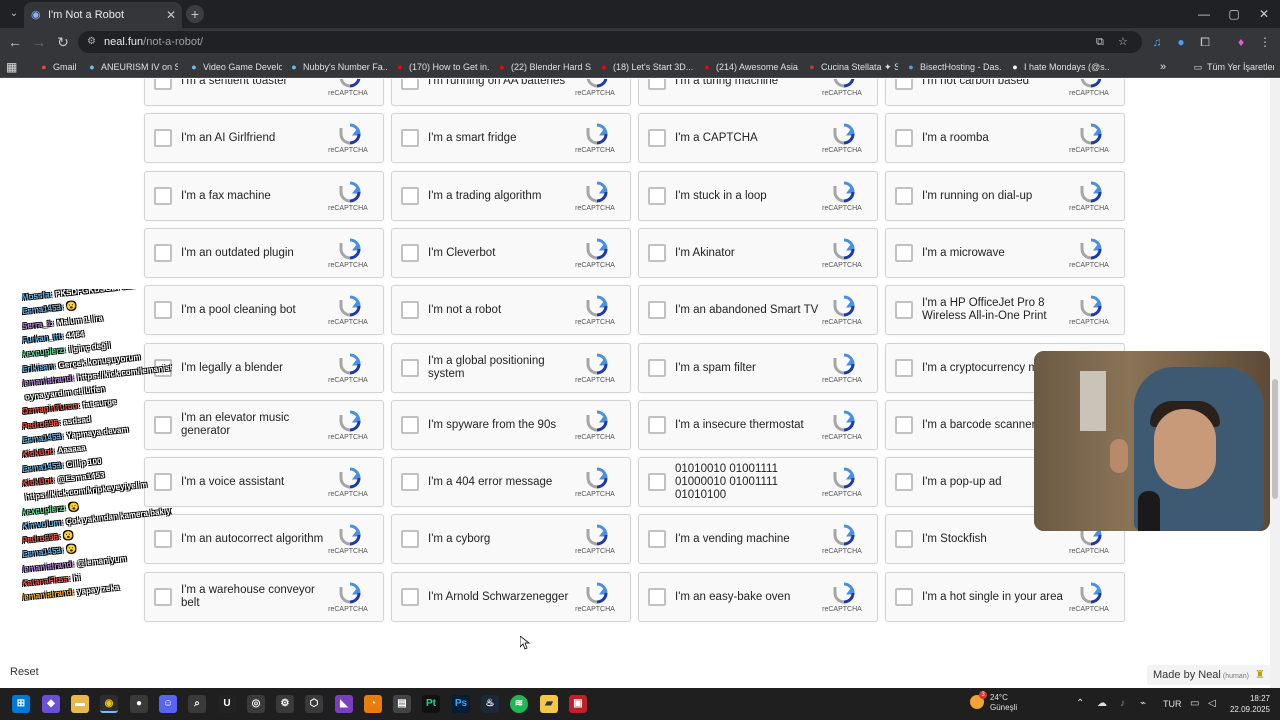  Describe the element at coordinates (490, 704) in the screenshot. I see `steam-taskbar-icon: ♨` at that location.